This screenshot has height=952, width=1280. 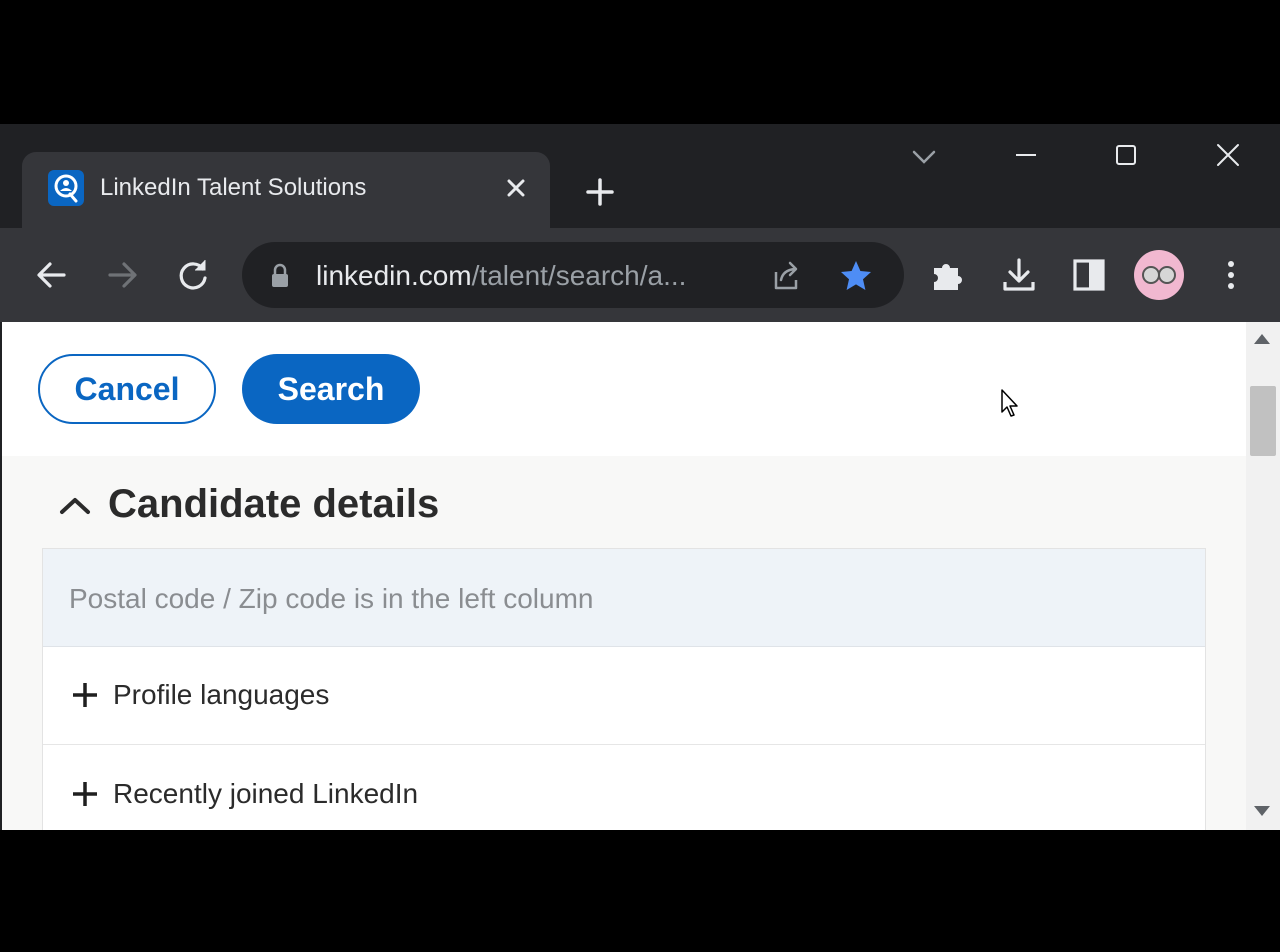 I want to click on tab-search-chevron-icon, so click(x=924, y=158).